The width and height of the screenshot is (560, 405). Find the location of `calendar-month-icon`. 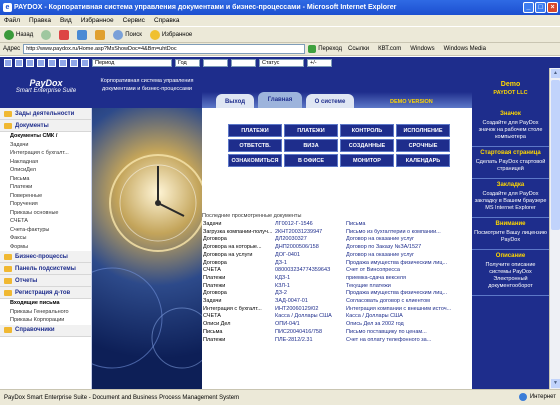

calendar-month-icon is located at coordinates (63, 62).